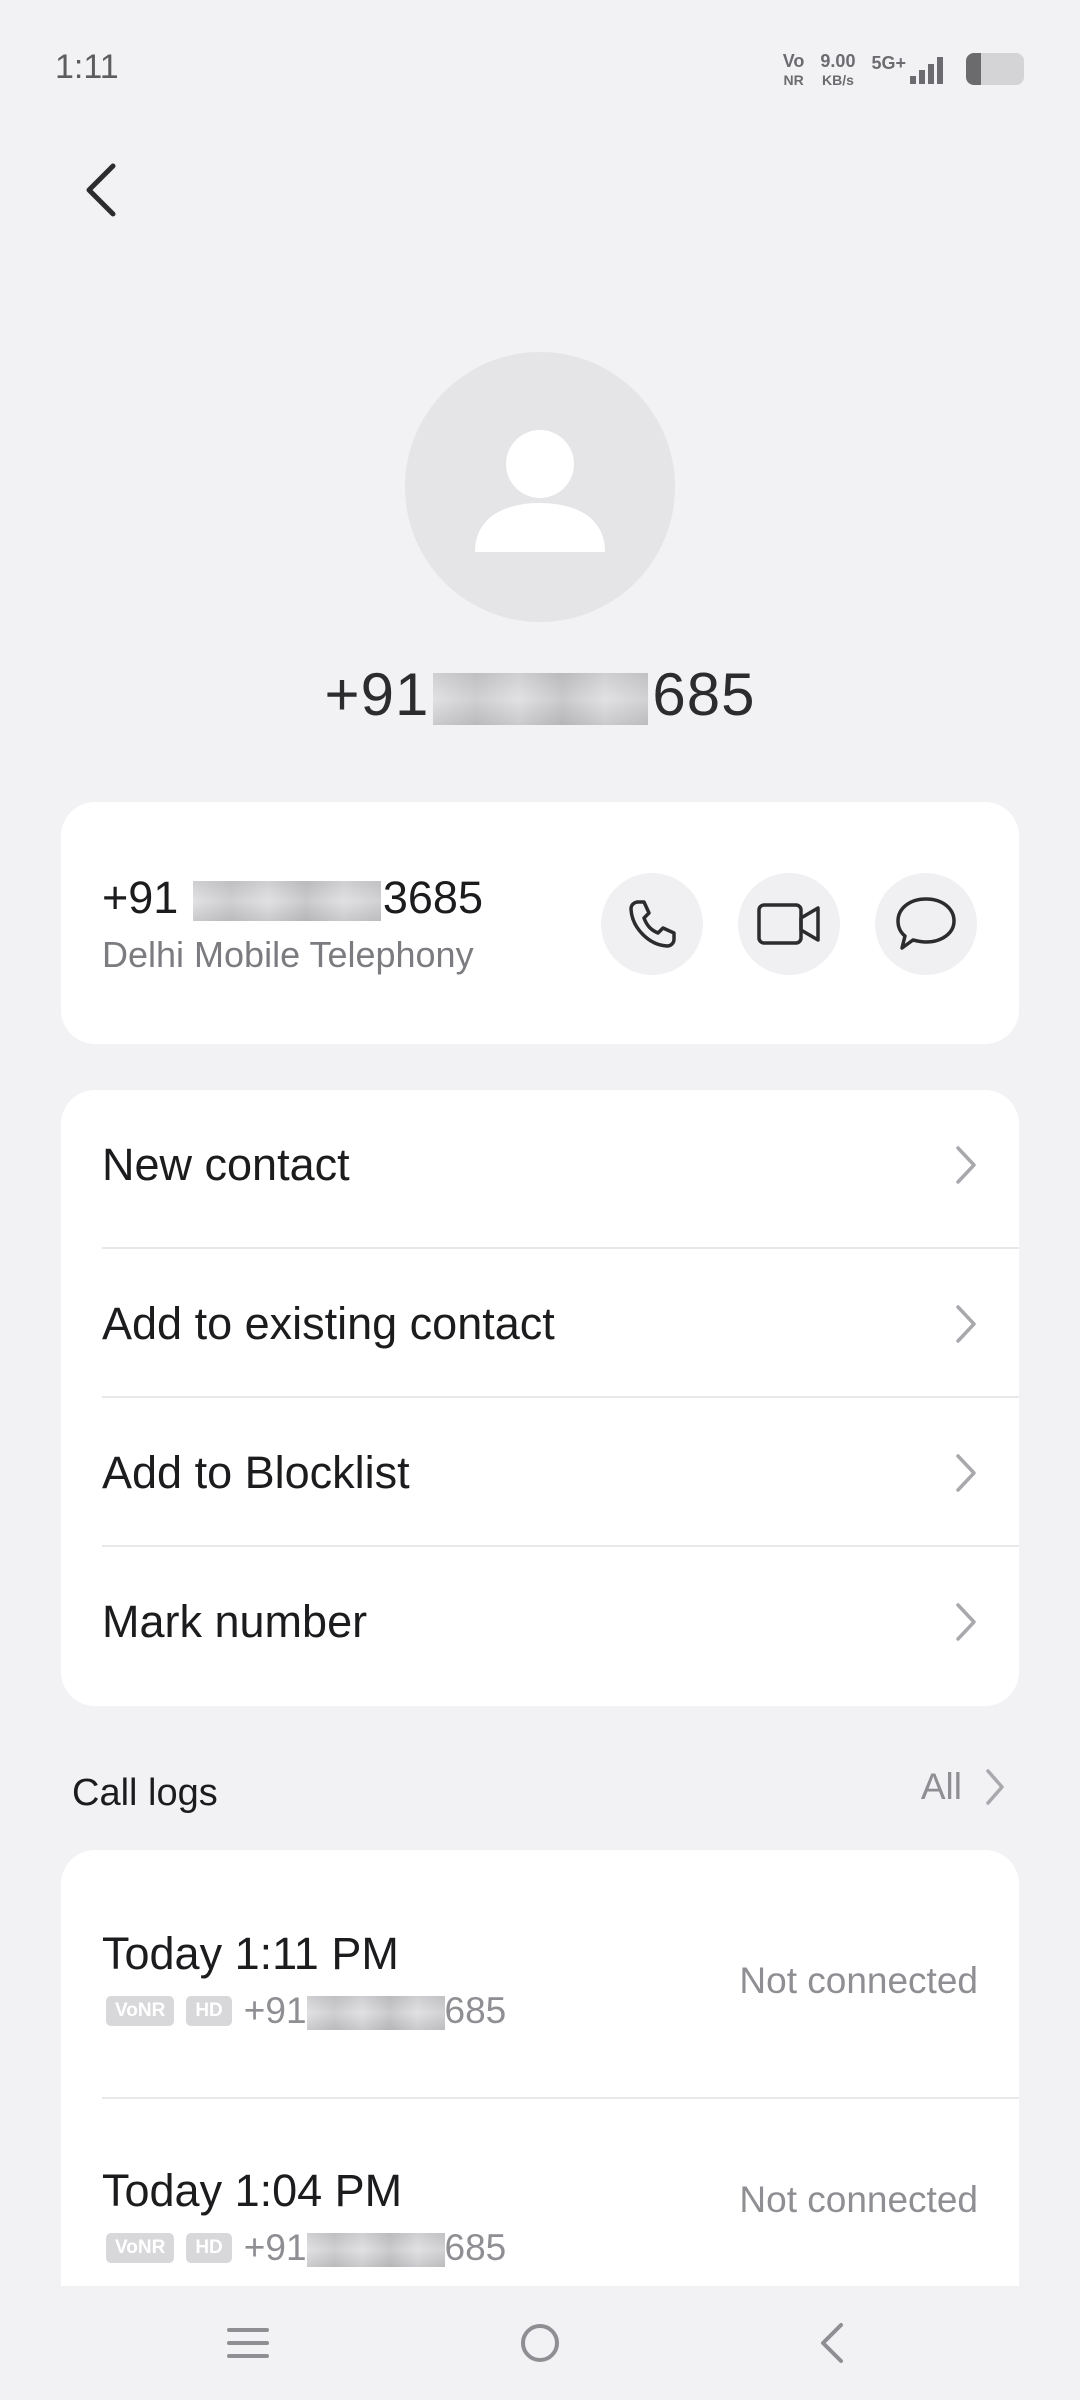 The image size is (1080, 2400). Describe the element at coordinates (140, 897) in the screenshot. I see `number-prefix: +91` at that location.